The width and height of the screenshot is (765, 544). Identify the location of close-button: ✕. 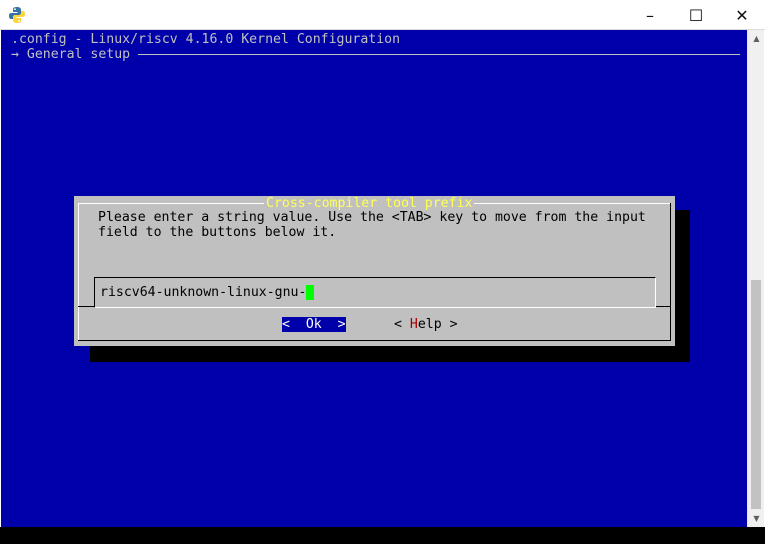
(742, 15).